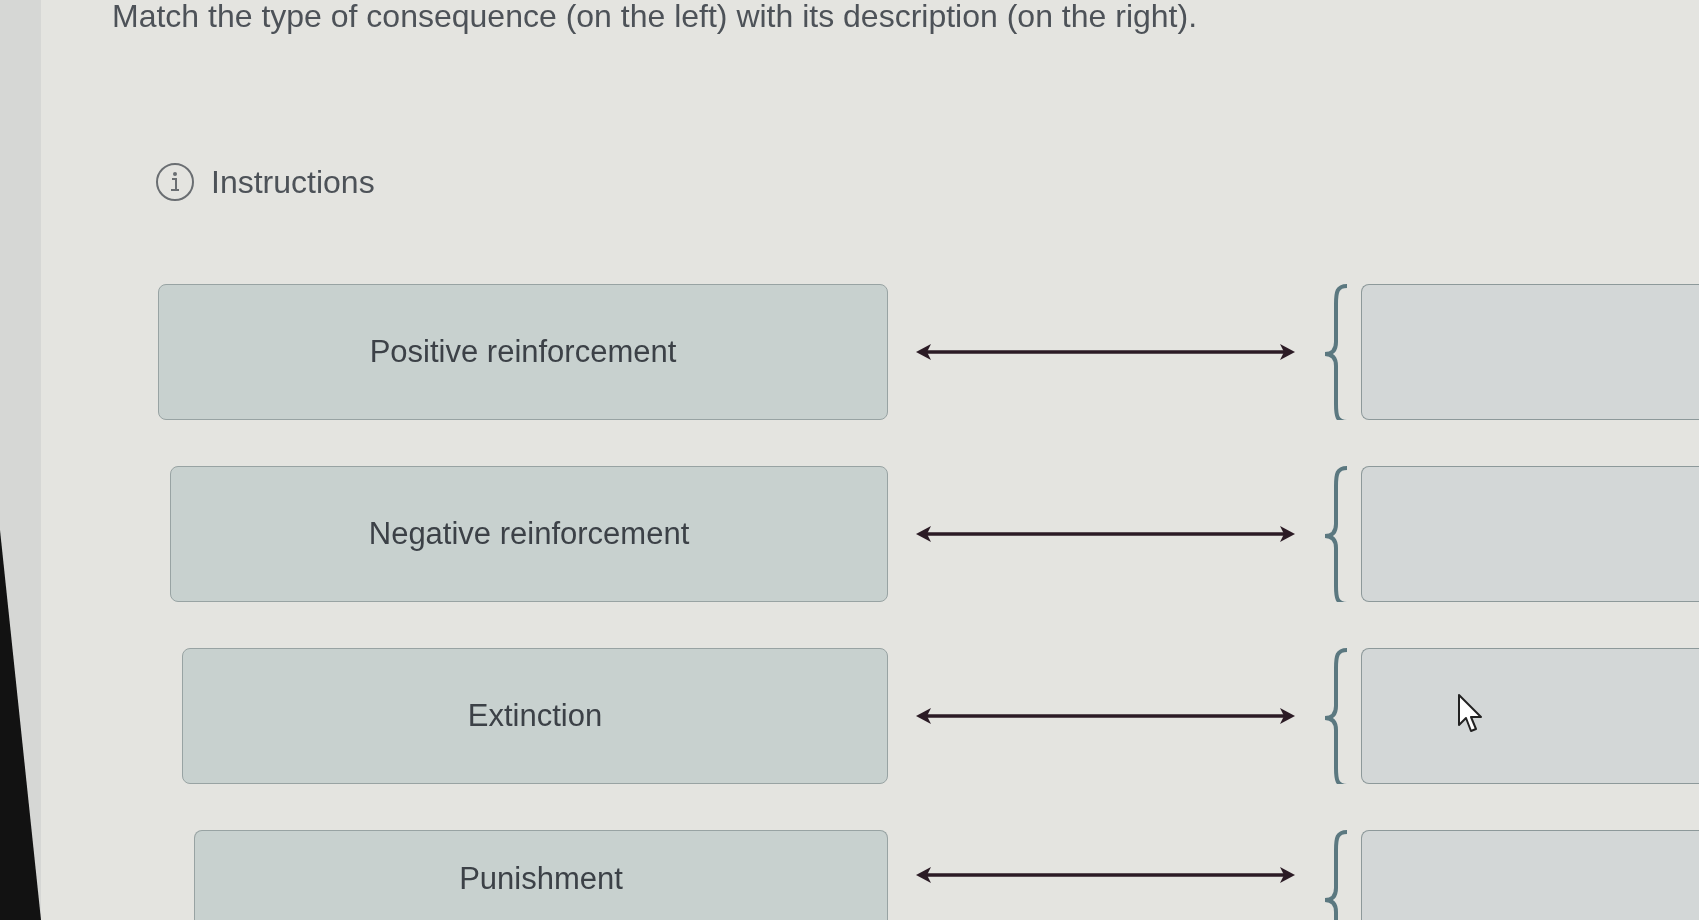 Image resolution: width=1699 pixels, height=920 pixels. Describe the element at coordinates (529, 534) in the screenshot. I see `term-card: Negative reinforcement` at that location.